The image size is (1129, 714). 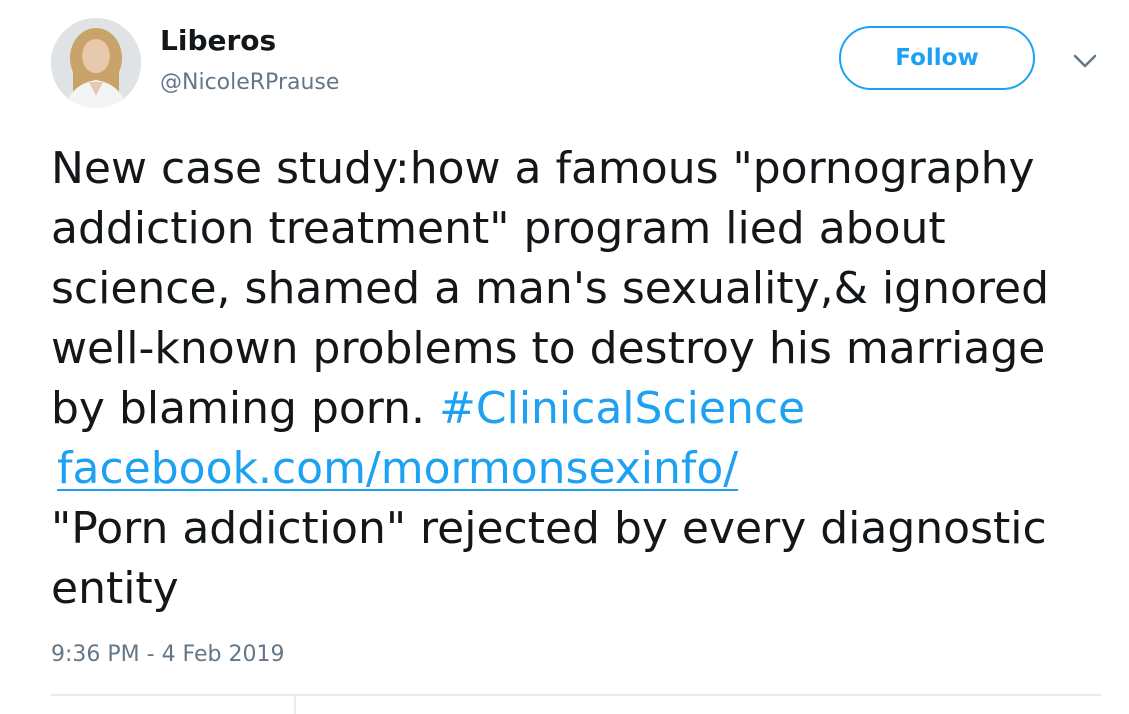 What do you see at coordinates (937, 58) in the screenshot?
I see `follow-button: Follow` at bounding box center [937, 58].